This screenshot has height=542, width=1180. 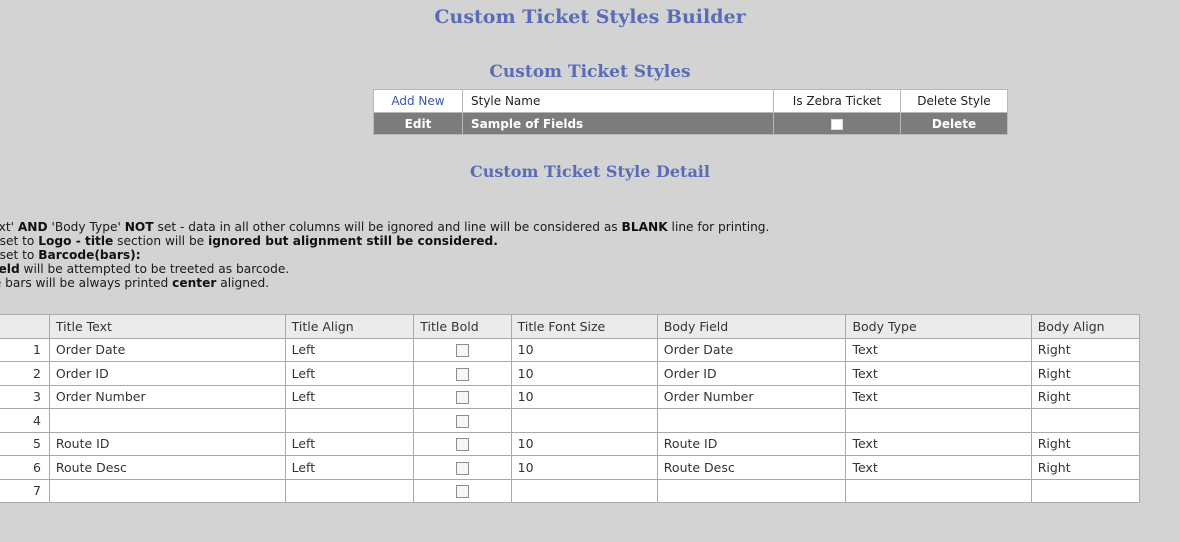 What do you see at coordinates (590, 171) in the screenshot?
I see `detail-section-title: Custom Ticket Style Detail` at bounding box center [590, 171].